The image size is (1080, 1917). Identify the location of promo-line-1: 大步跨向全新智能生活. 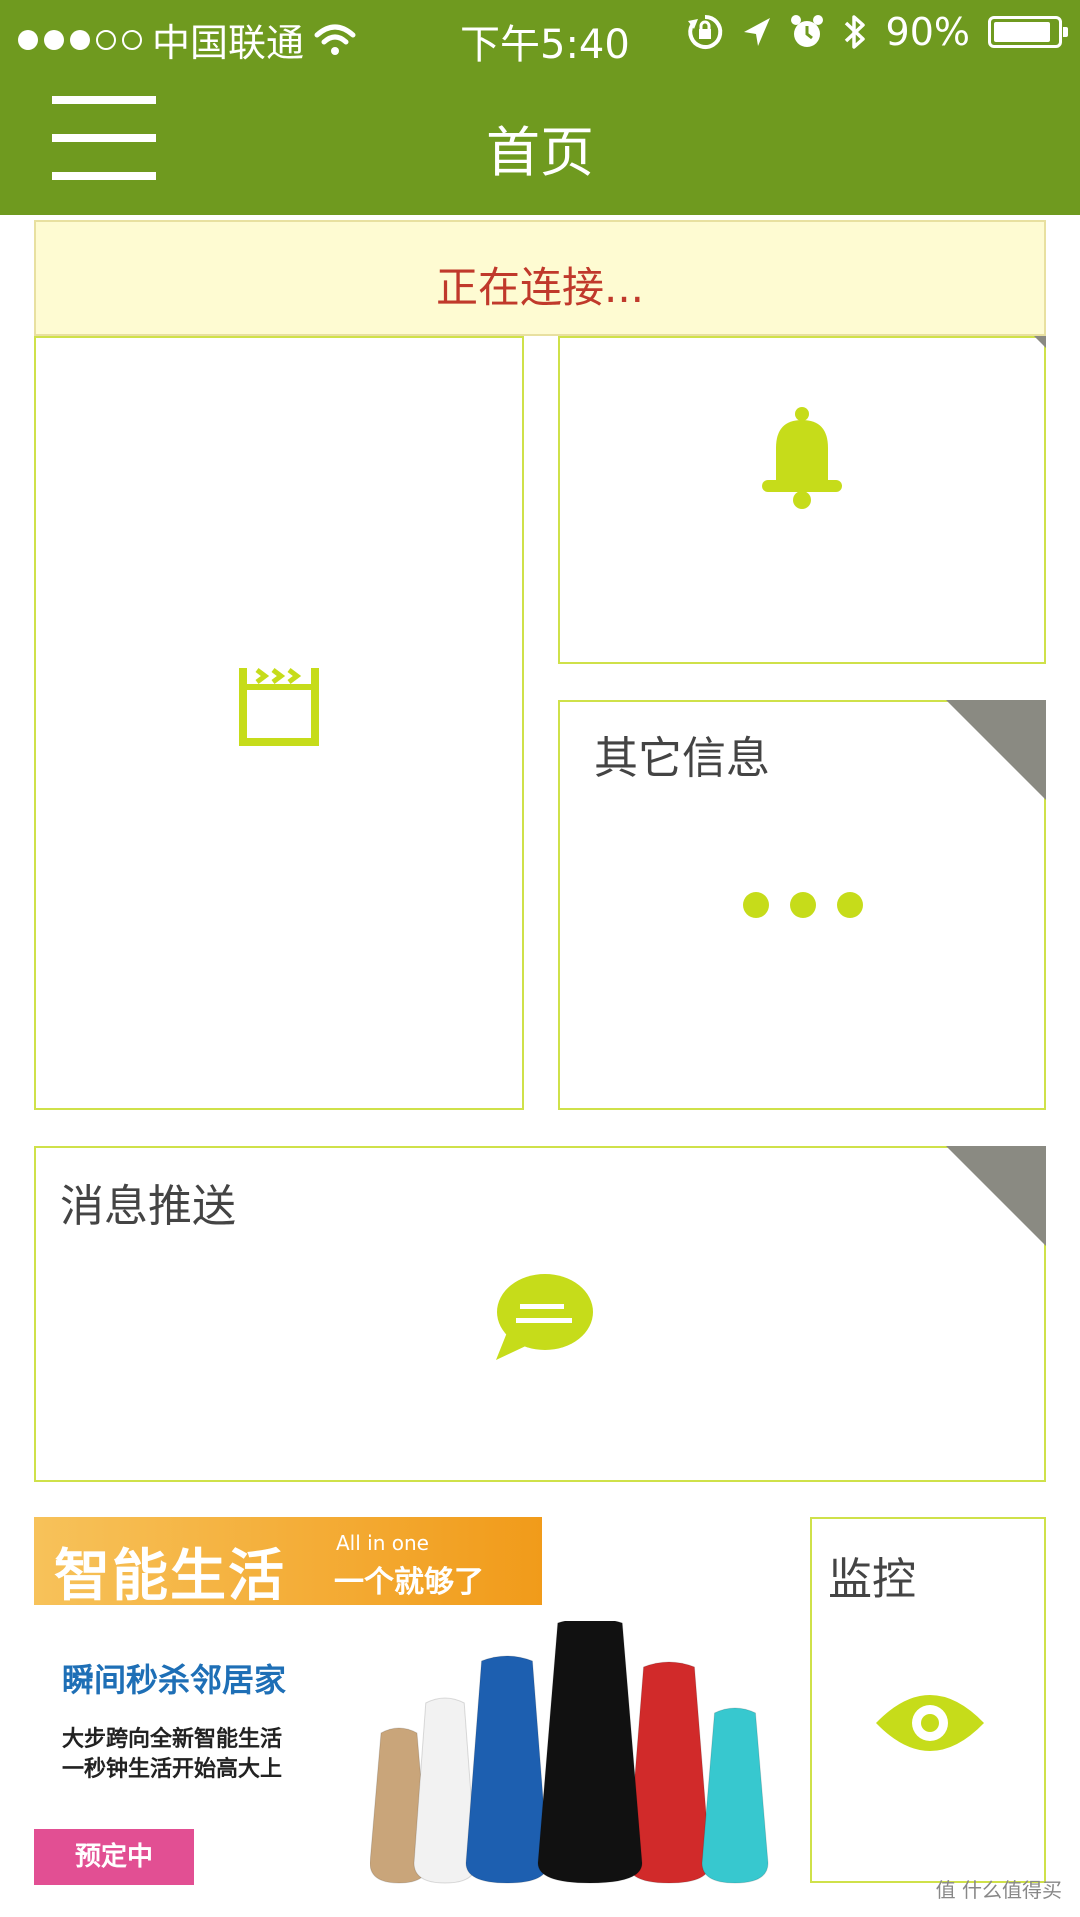
(172, 1739).